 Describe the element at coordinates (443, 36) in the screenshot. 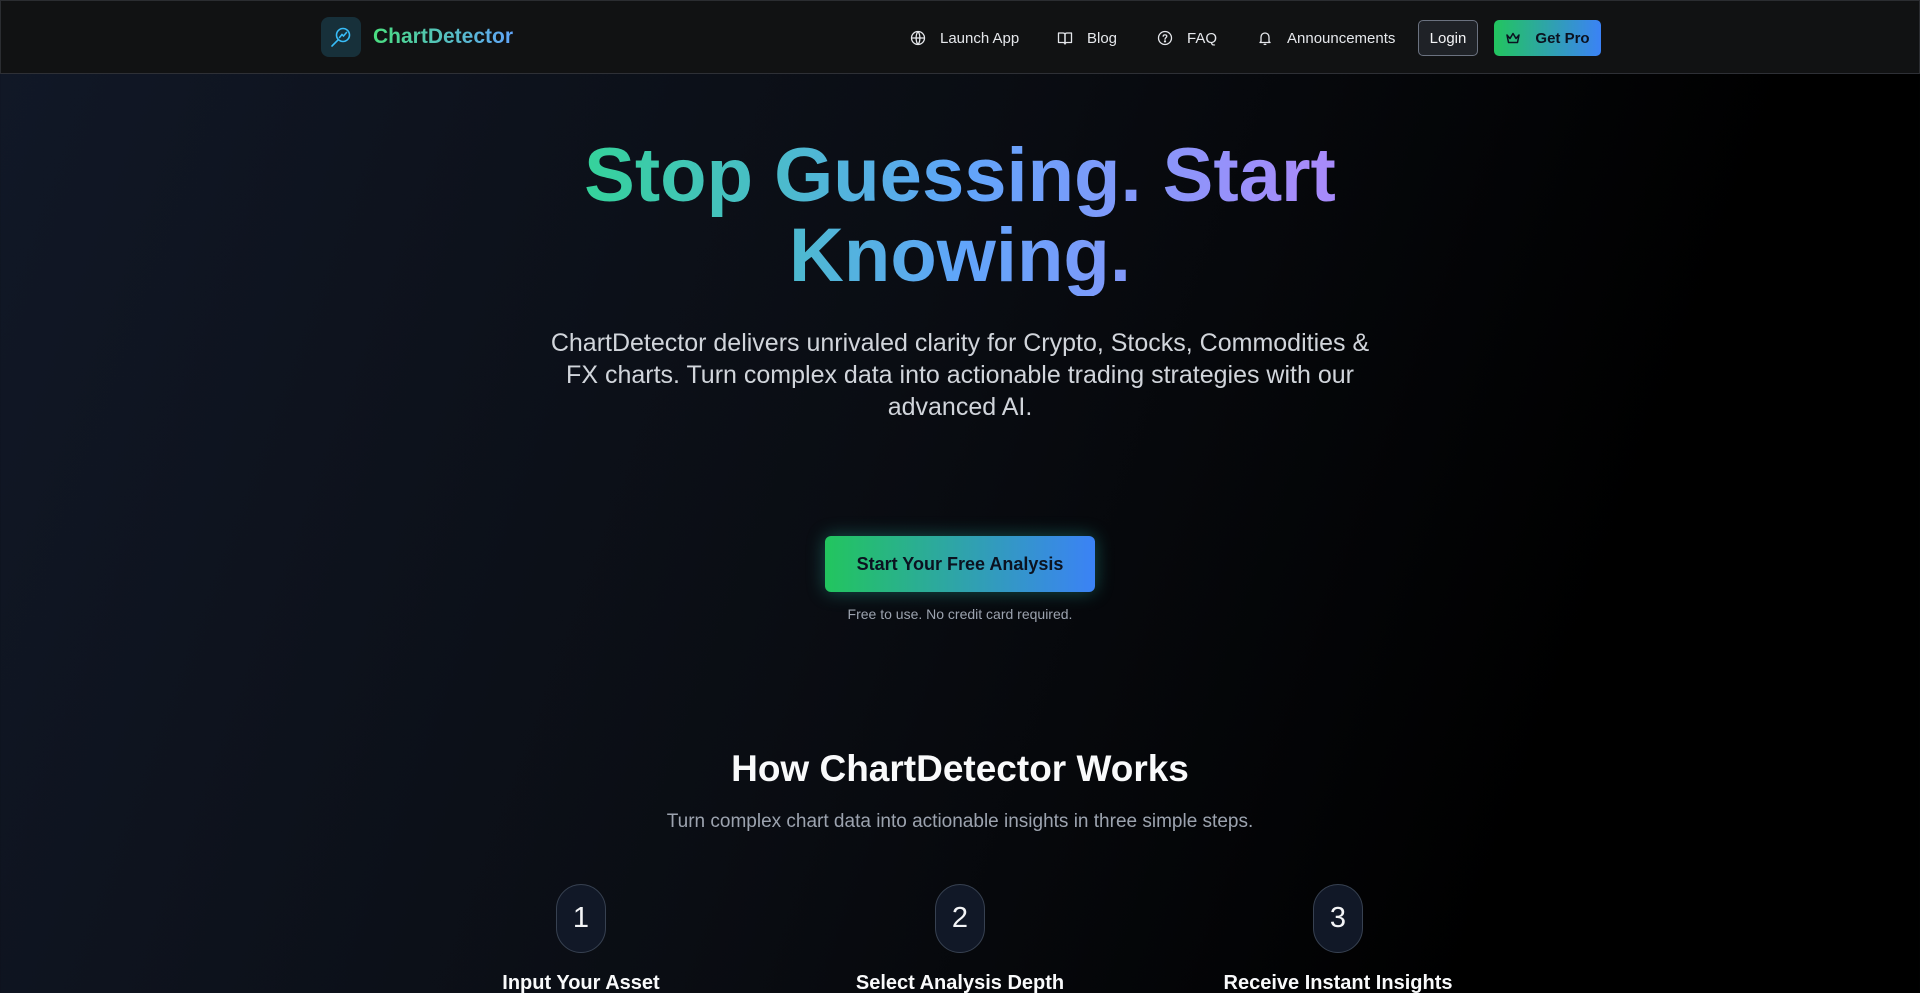

I see `brand-name: ChartDetector` at that location.